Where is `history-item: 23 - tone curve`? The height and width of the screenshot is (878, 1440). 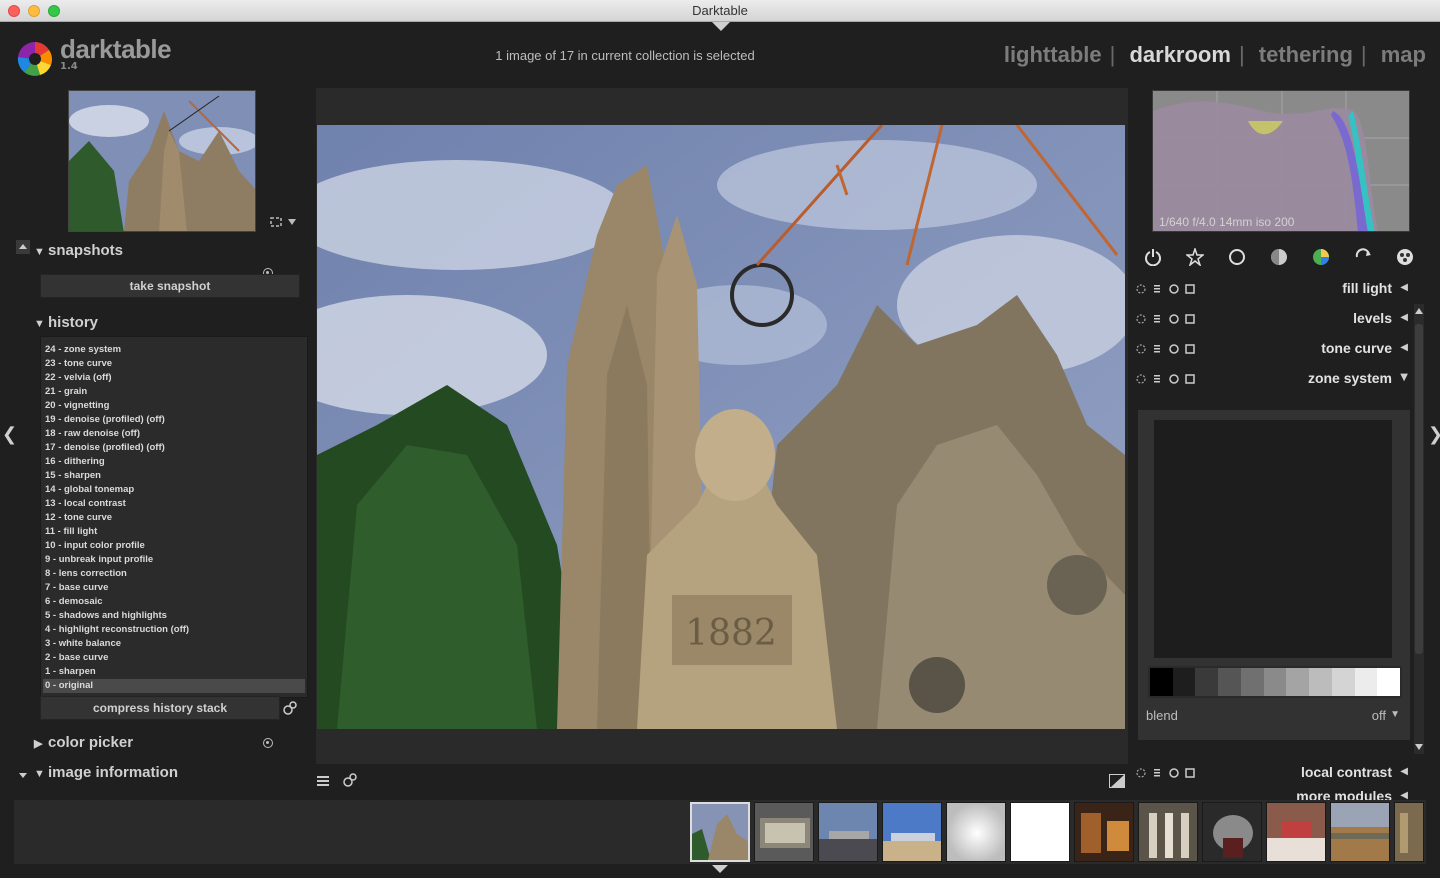 history-item: 23 - tone curve is located at coordinates (174, 364).